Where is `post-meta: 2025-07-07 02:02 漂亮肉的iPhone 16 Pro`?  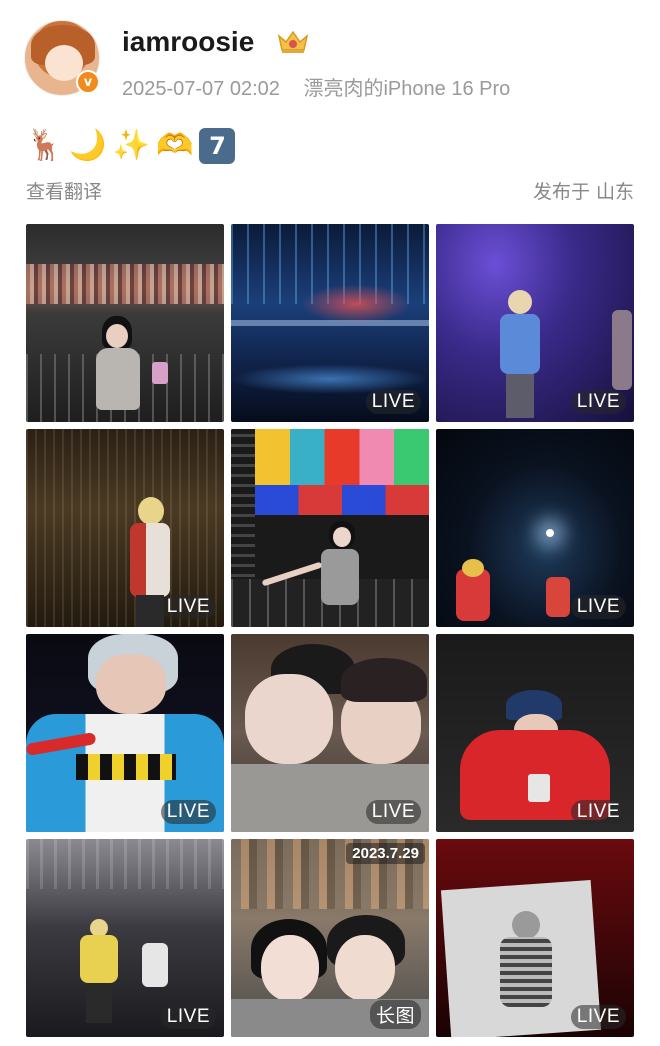 post-meta: 2025-07-07 02:02 漂亮肉的iPhone 16 Pro is located at coordinates (316, 86).